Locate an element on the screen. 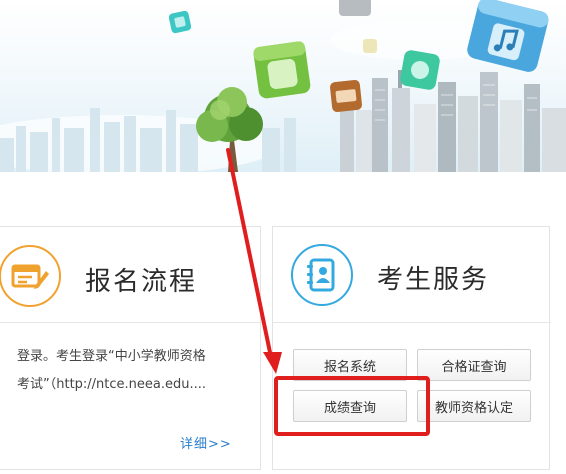 The height and width of the screenshot is (474, 566). registration-system-button: 报名系统 is located at coordinates (350, 365).